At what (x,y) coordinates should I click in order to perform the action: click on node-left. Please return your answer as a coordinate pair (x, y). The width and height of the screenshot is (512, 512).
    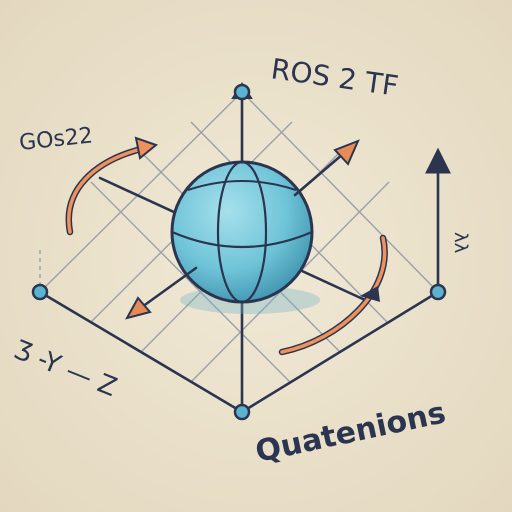
    Looking at the image, I should click on (40, 292).